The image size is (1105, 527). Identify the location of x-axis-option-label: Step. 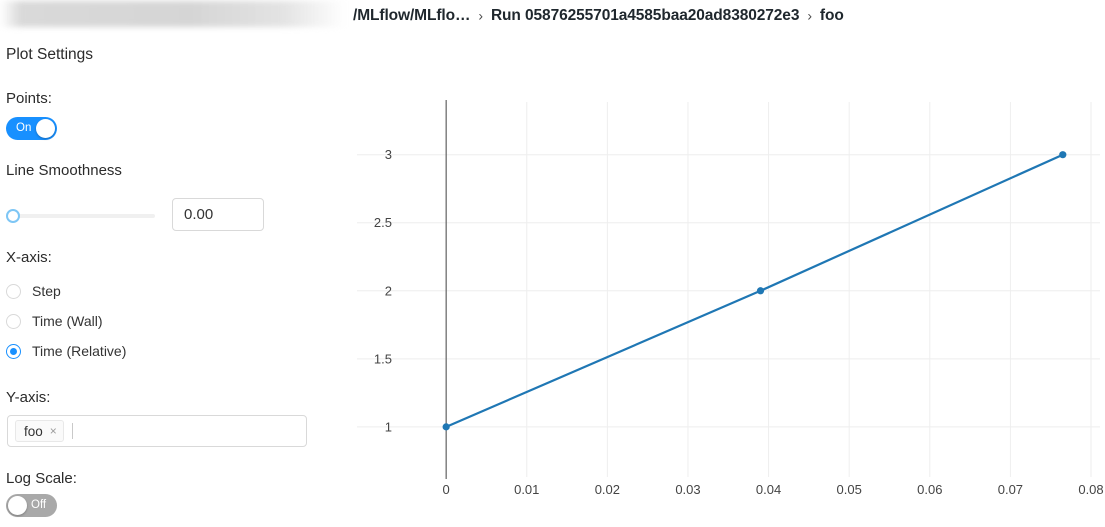
(46, 291).